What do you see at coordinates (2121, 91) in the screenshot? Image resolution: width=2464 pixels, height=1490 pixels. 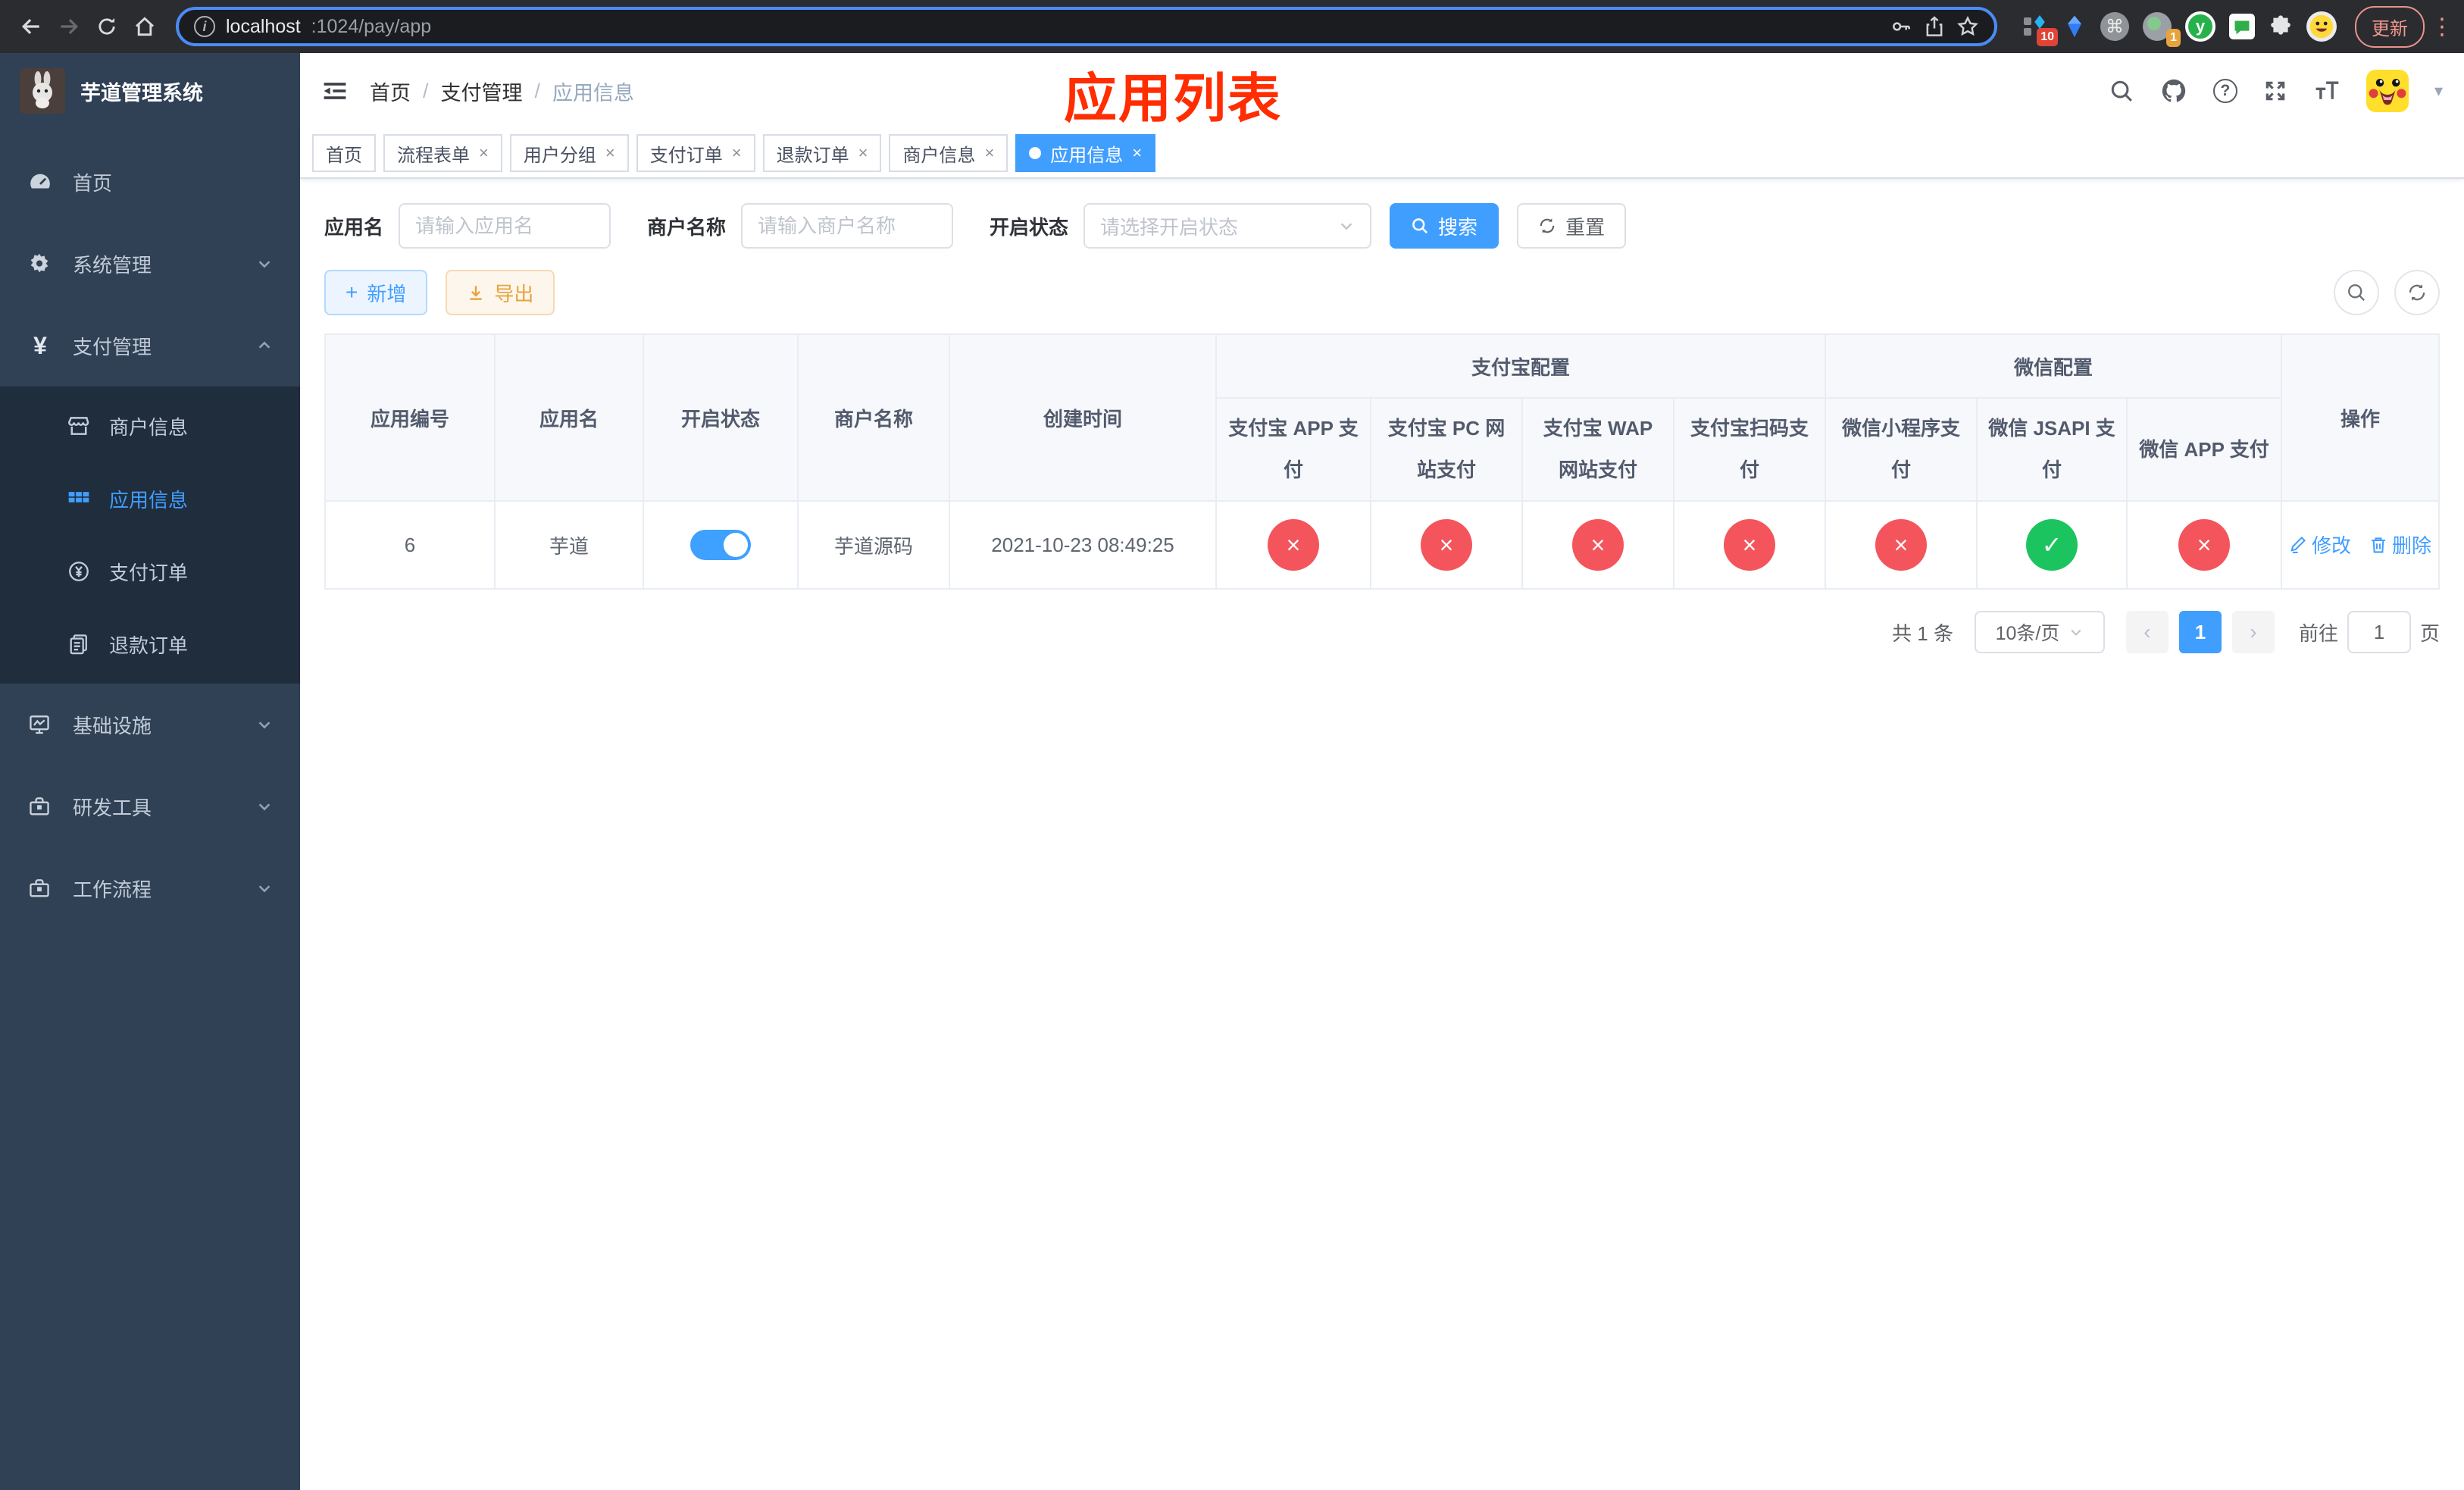 I see `search-icon` at bounding box center [2121, 91].